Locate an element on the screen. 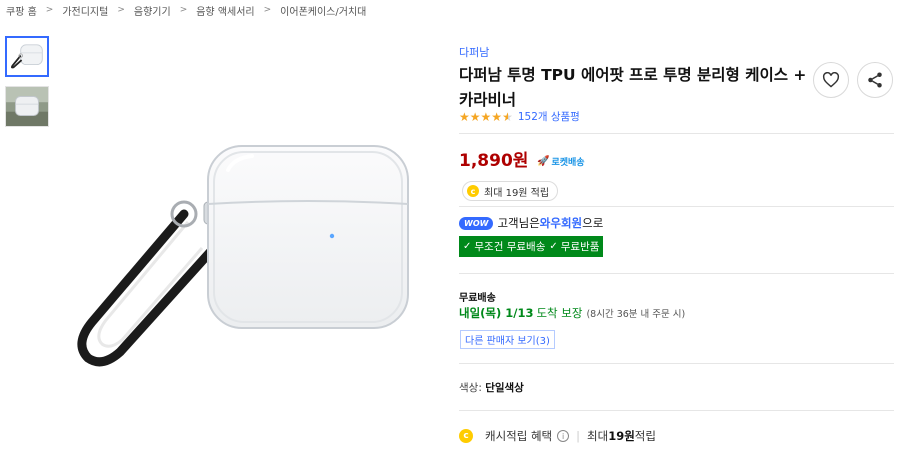  wow-badge: WOW is located at coordinates (476, 223).